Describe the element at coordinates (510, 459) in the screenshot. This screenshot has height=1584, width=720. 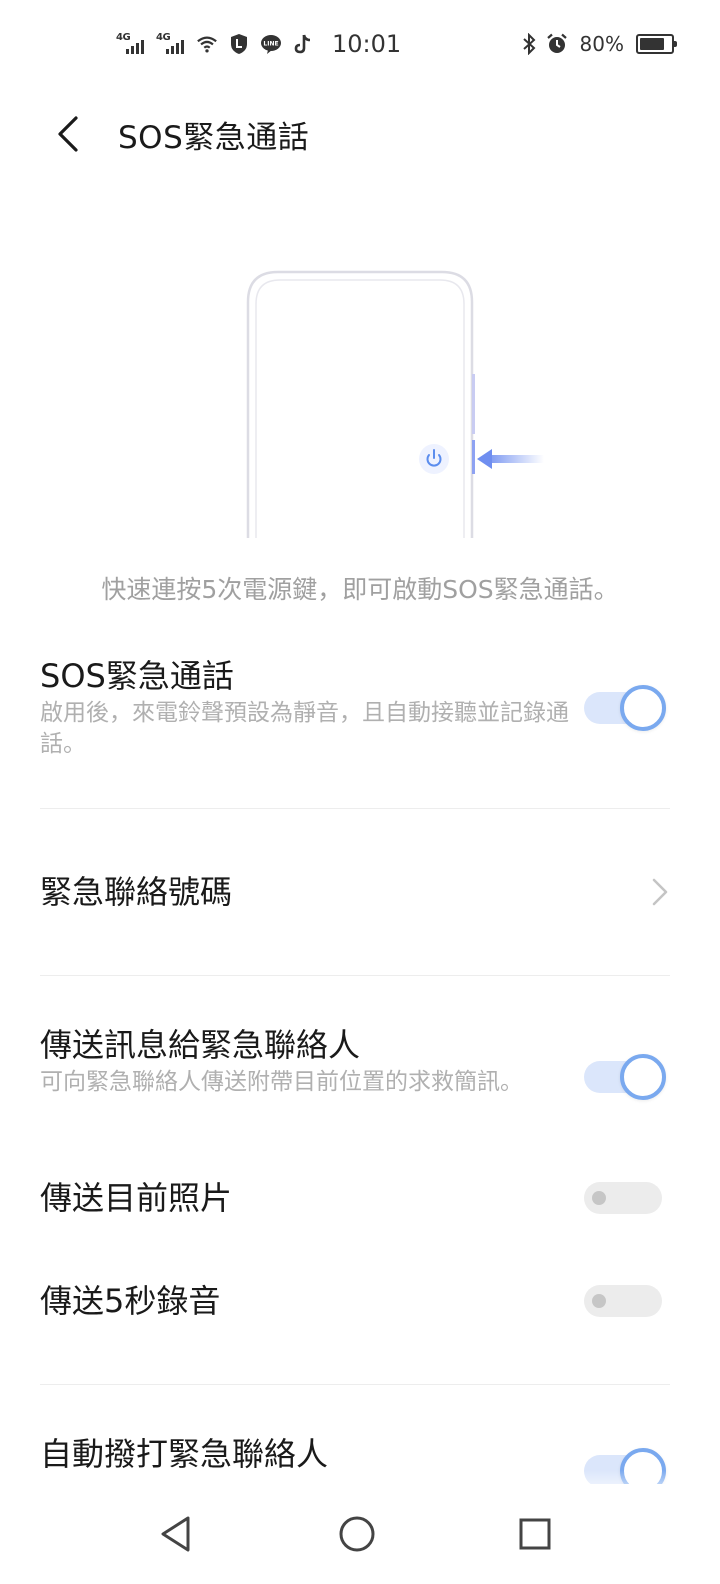
I see `arrow-left-icon` at that location.